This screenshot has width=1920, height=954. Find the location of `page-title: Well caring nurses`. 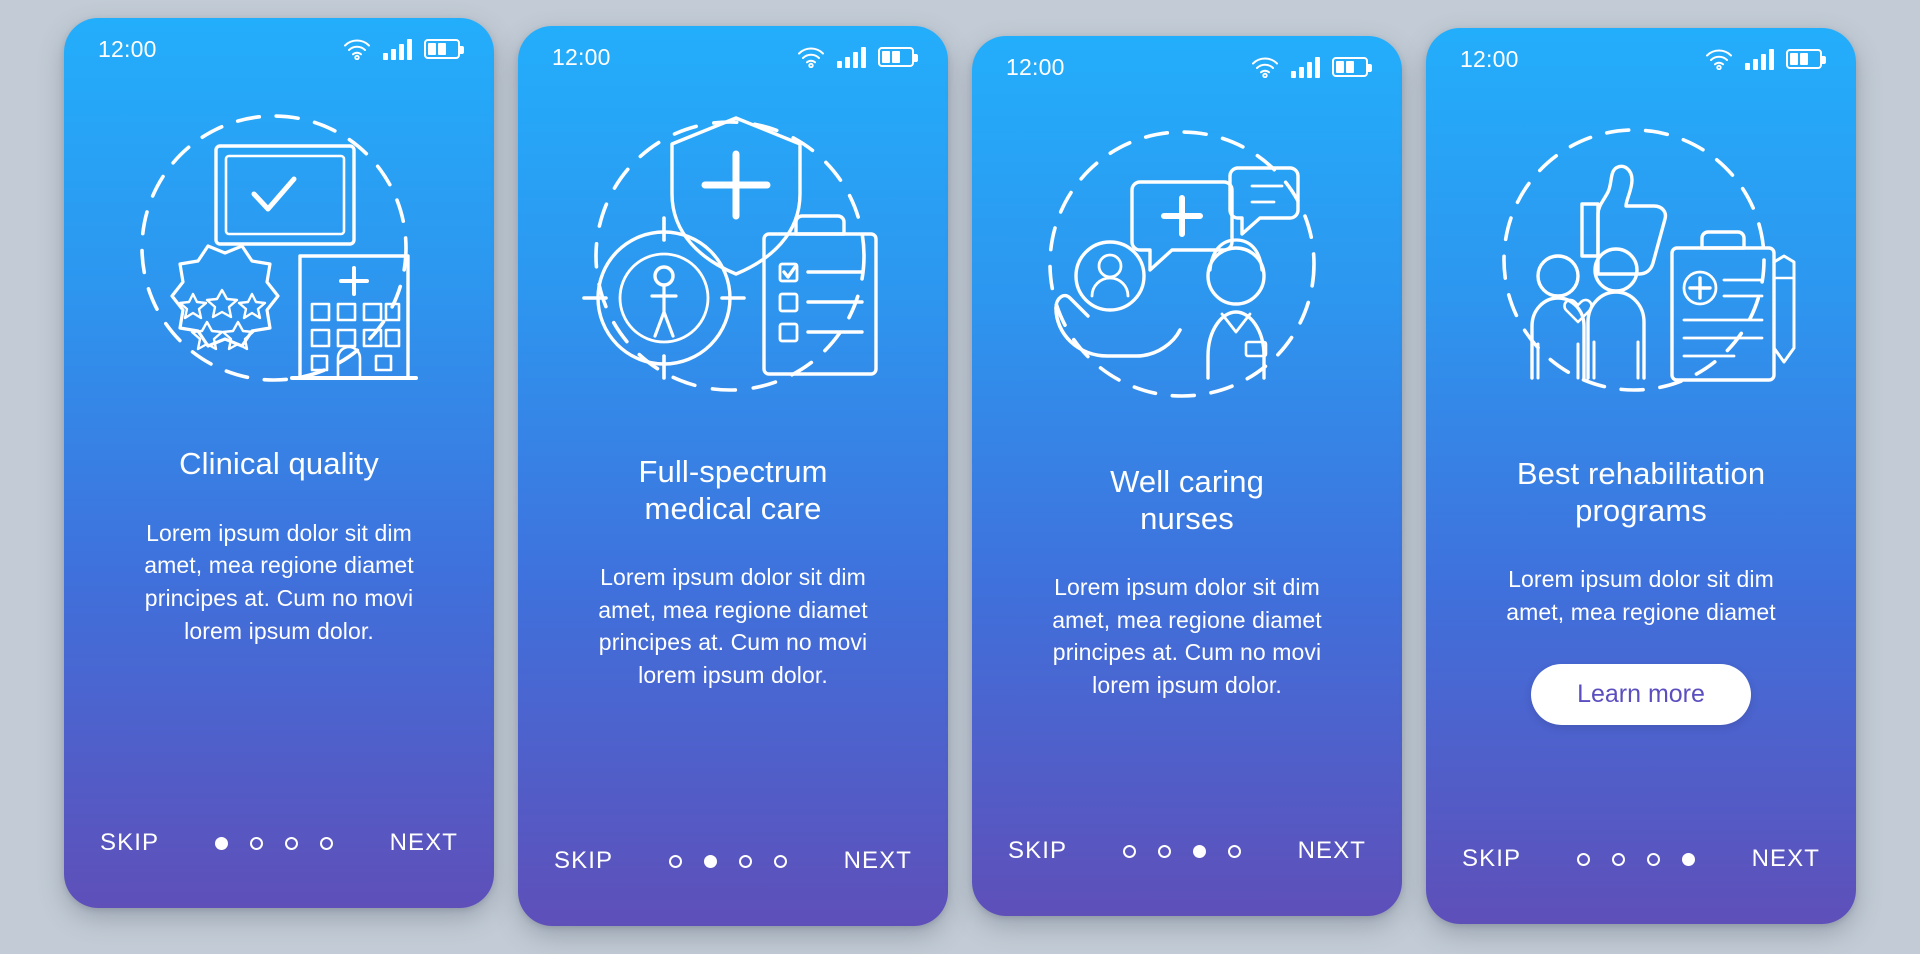

page-title: Well caring nurses is located at coordinates (1187, 500).